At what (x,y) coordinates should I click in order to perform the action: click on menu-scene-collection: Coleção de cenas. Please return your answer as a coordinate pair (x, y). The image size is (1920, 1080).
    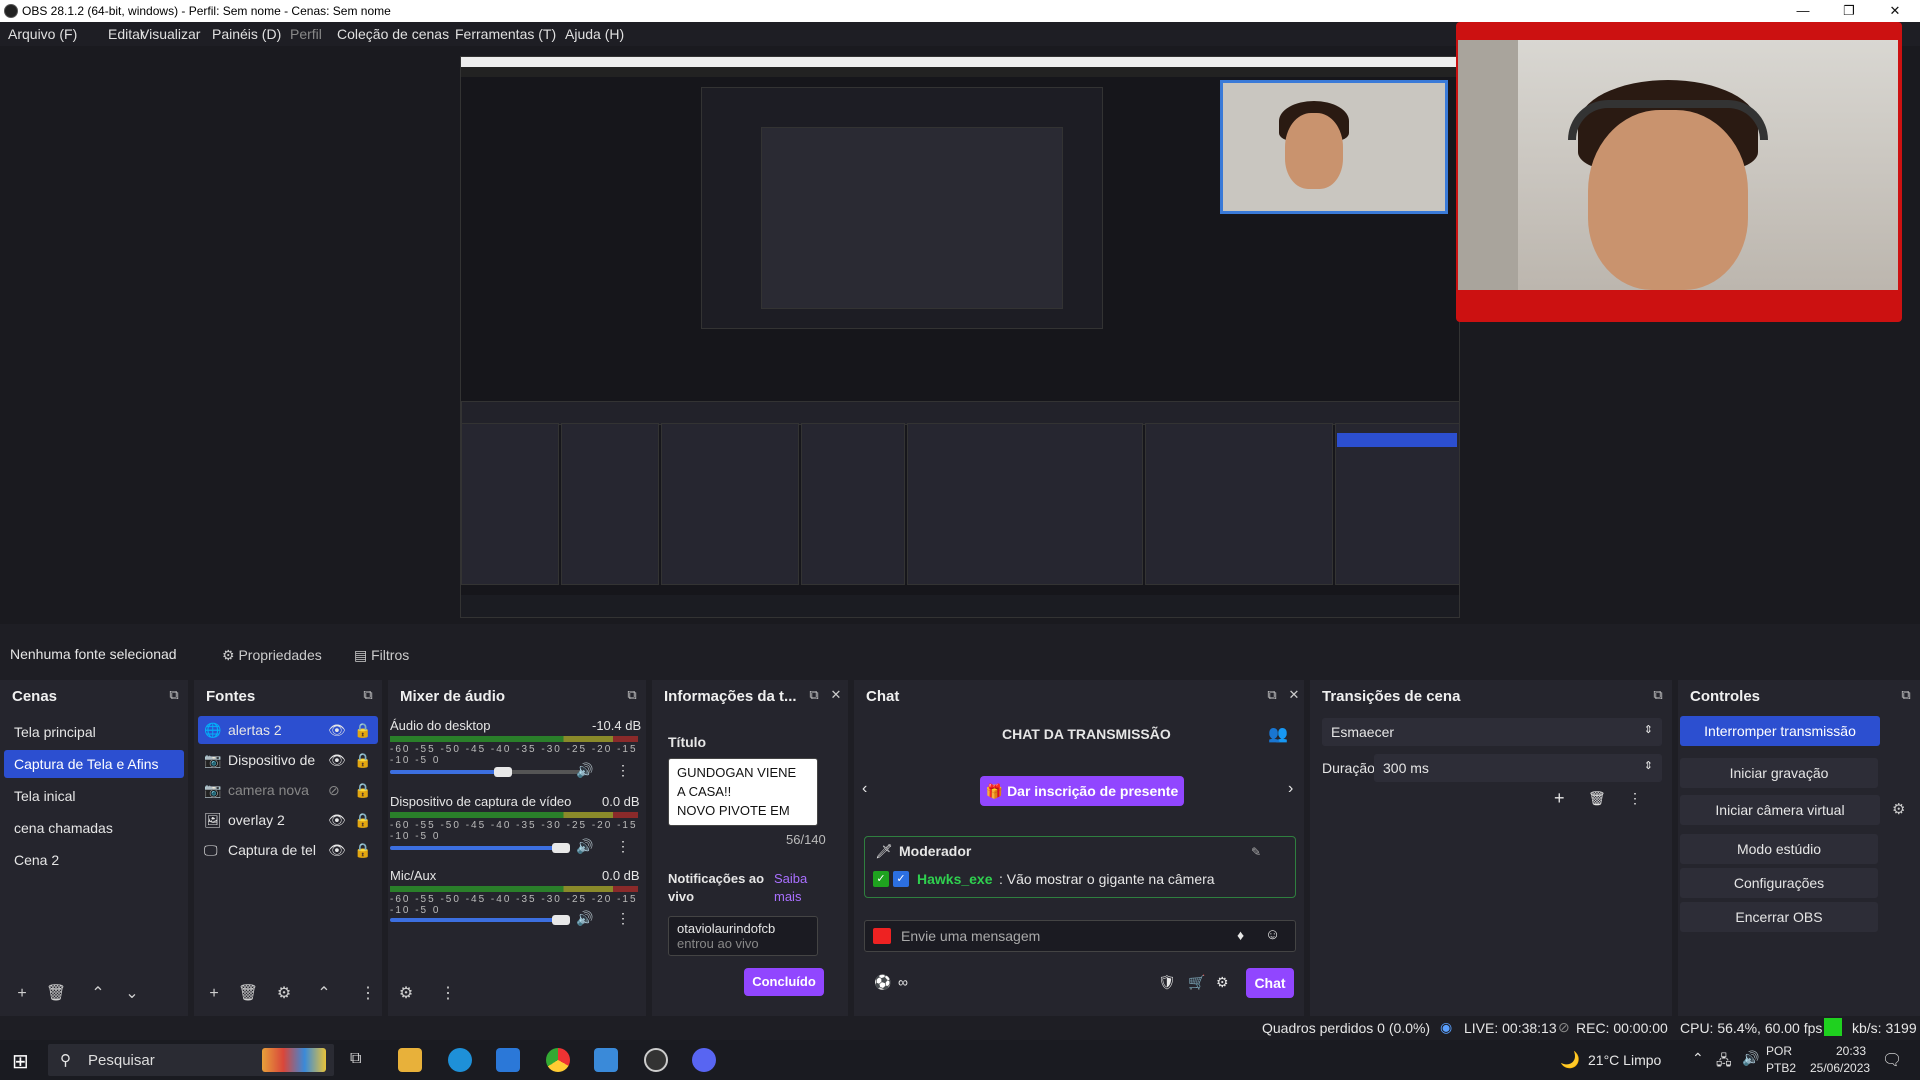
    Looking at the image, I should click on (393, 34).